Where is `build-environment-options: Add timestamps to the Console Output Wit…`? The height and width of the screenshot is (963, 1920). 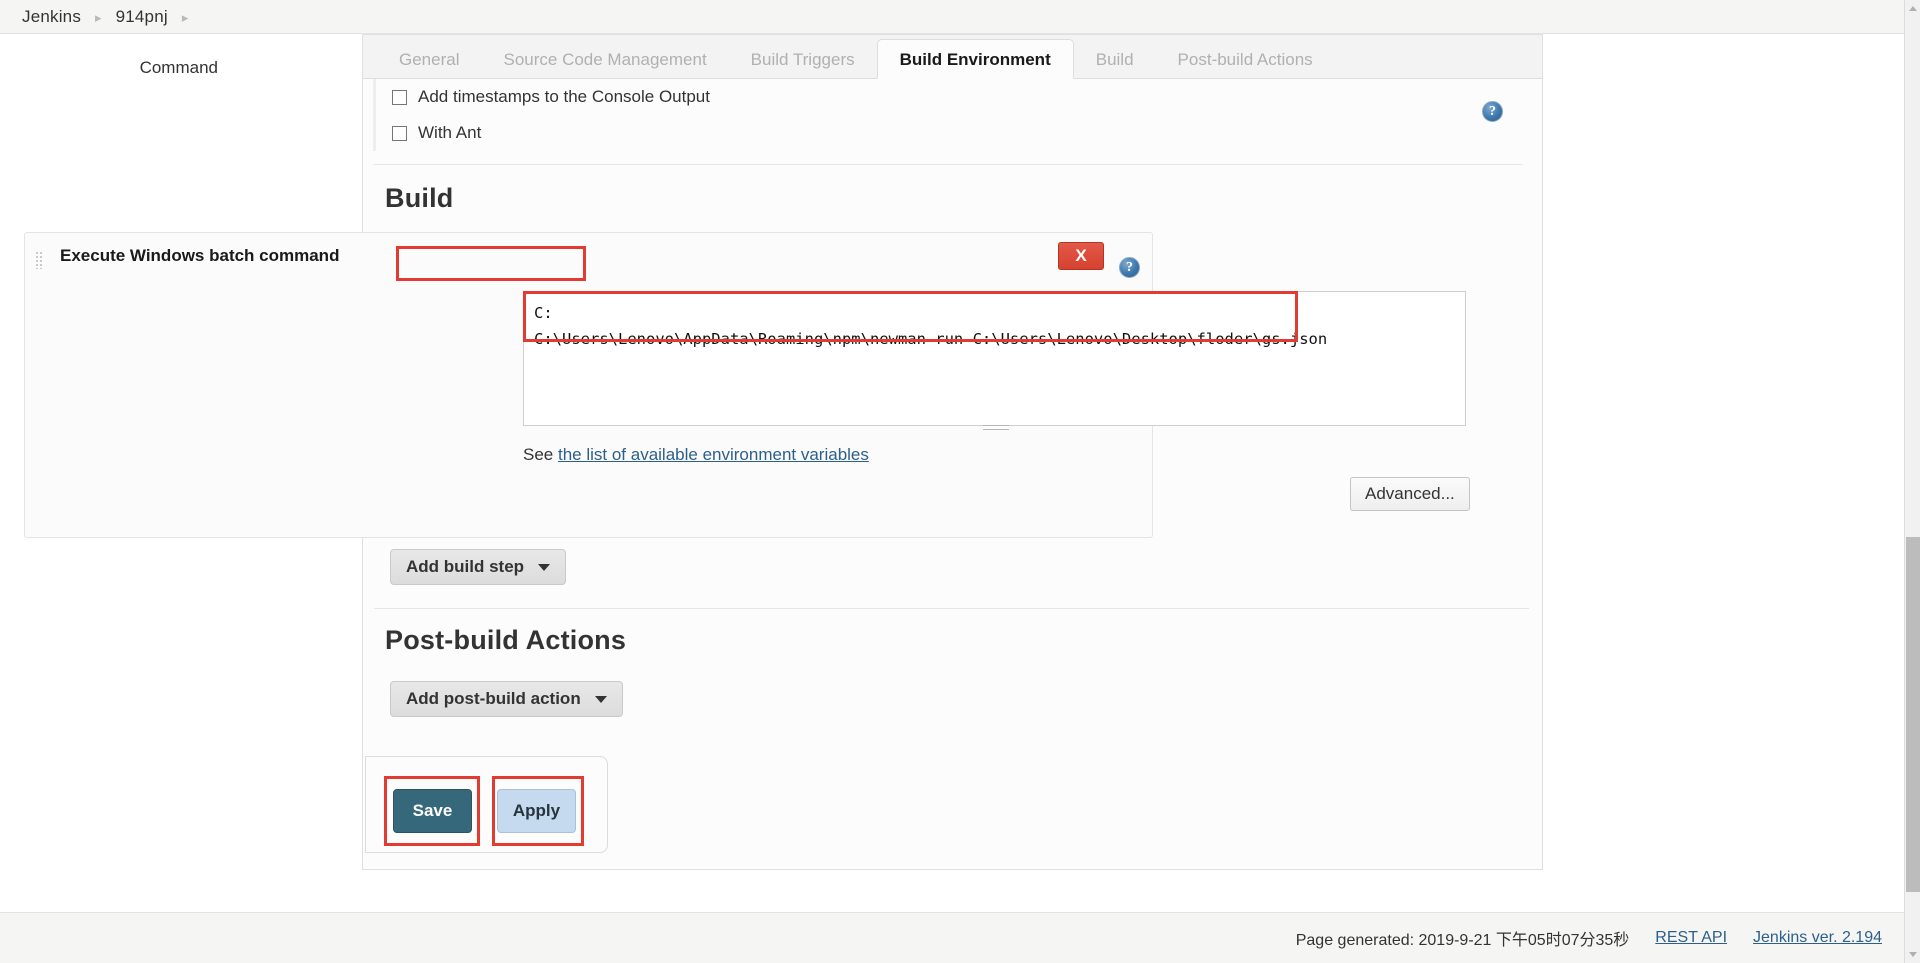 build-environment-options: Add timestamps to the Console Output Wit… is located at coordinates (953, 115).